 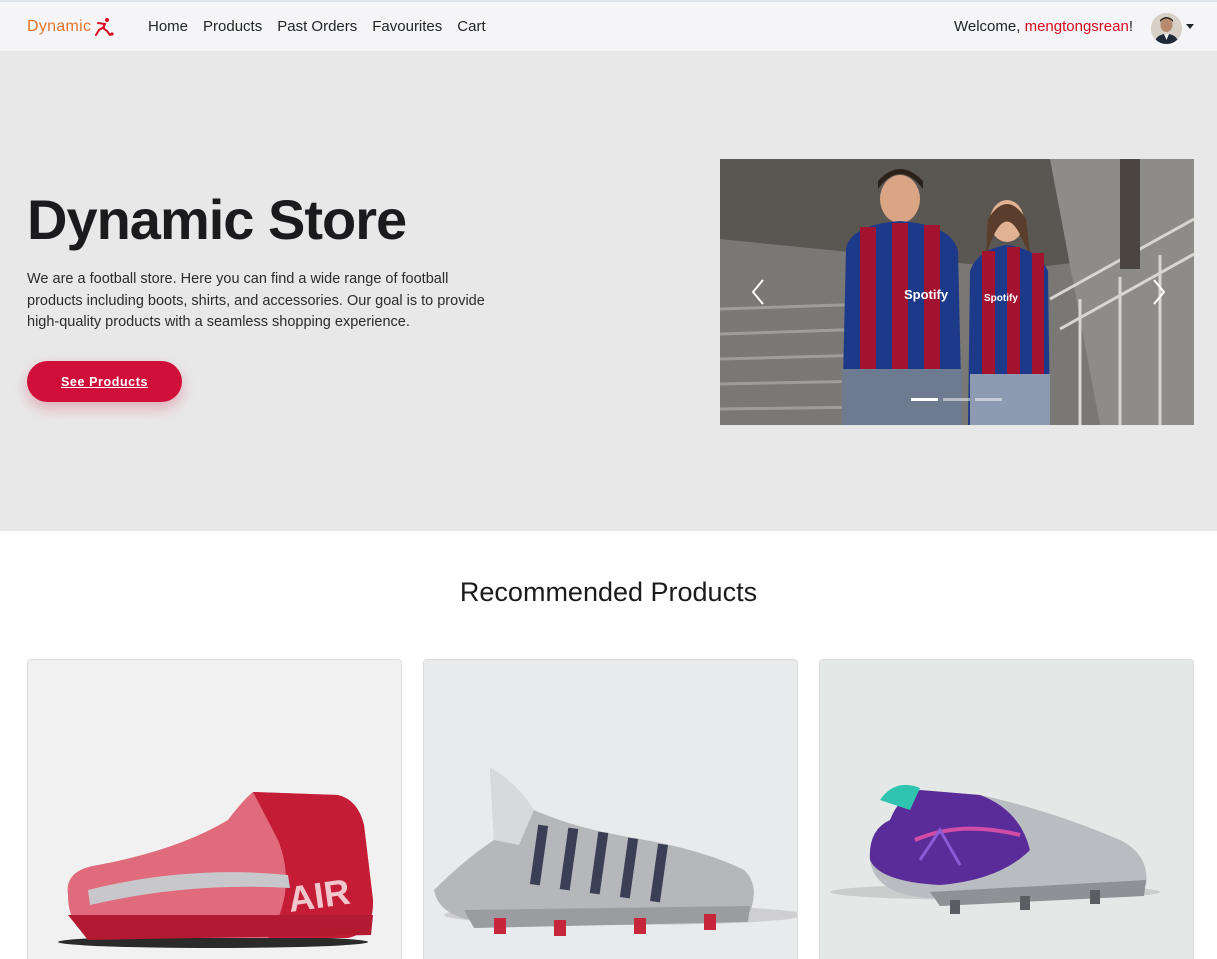 I want to click on recommended-title: Recommended Products, so click(x=608, y=592).